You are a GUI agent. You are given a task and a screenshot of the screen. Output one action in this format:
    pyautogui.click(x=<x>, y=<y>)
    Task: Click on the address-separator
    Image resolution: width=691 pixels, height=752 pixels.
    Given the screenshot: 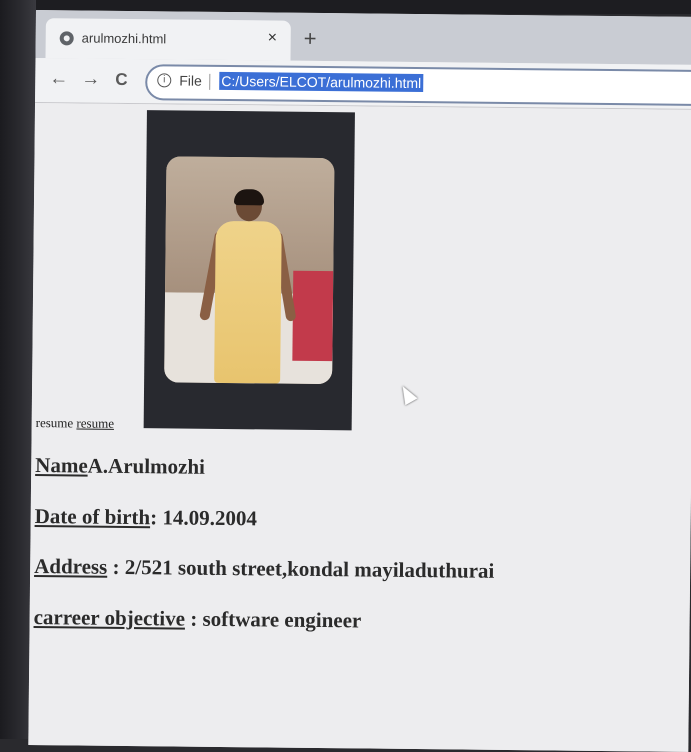 What is the action you would take?
    pyautogui.click(x=209, y=82)
    